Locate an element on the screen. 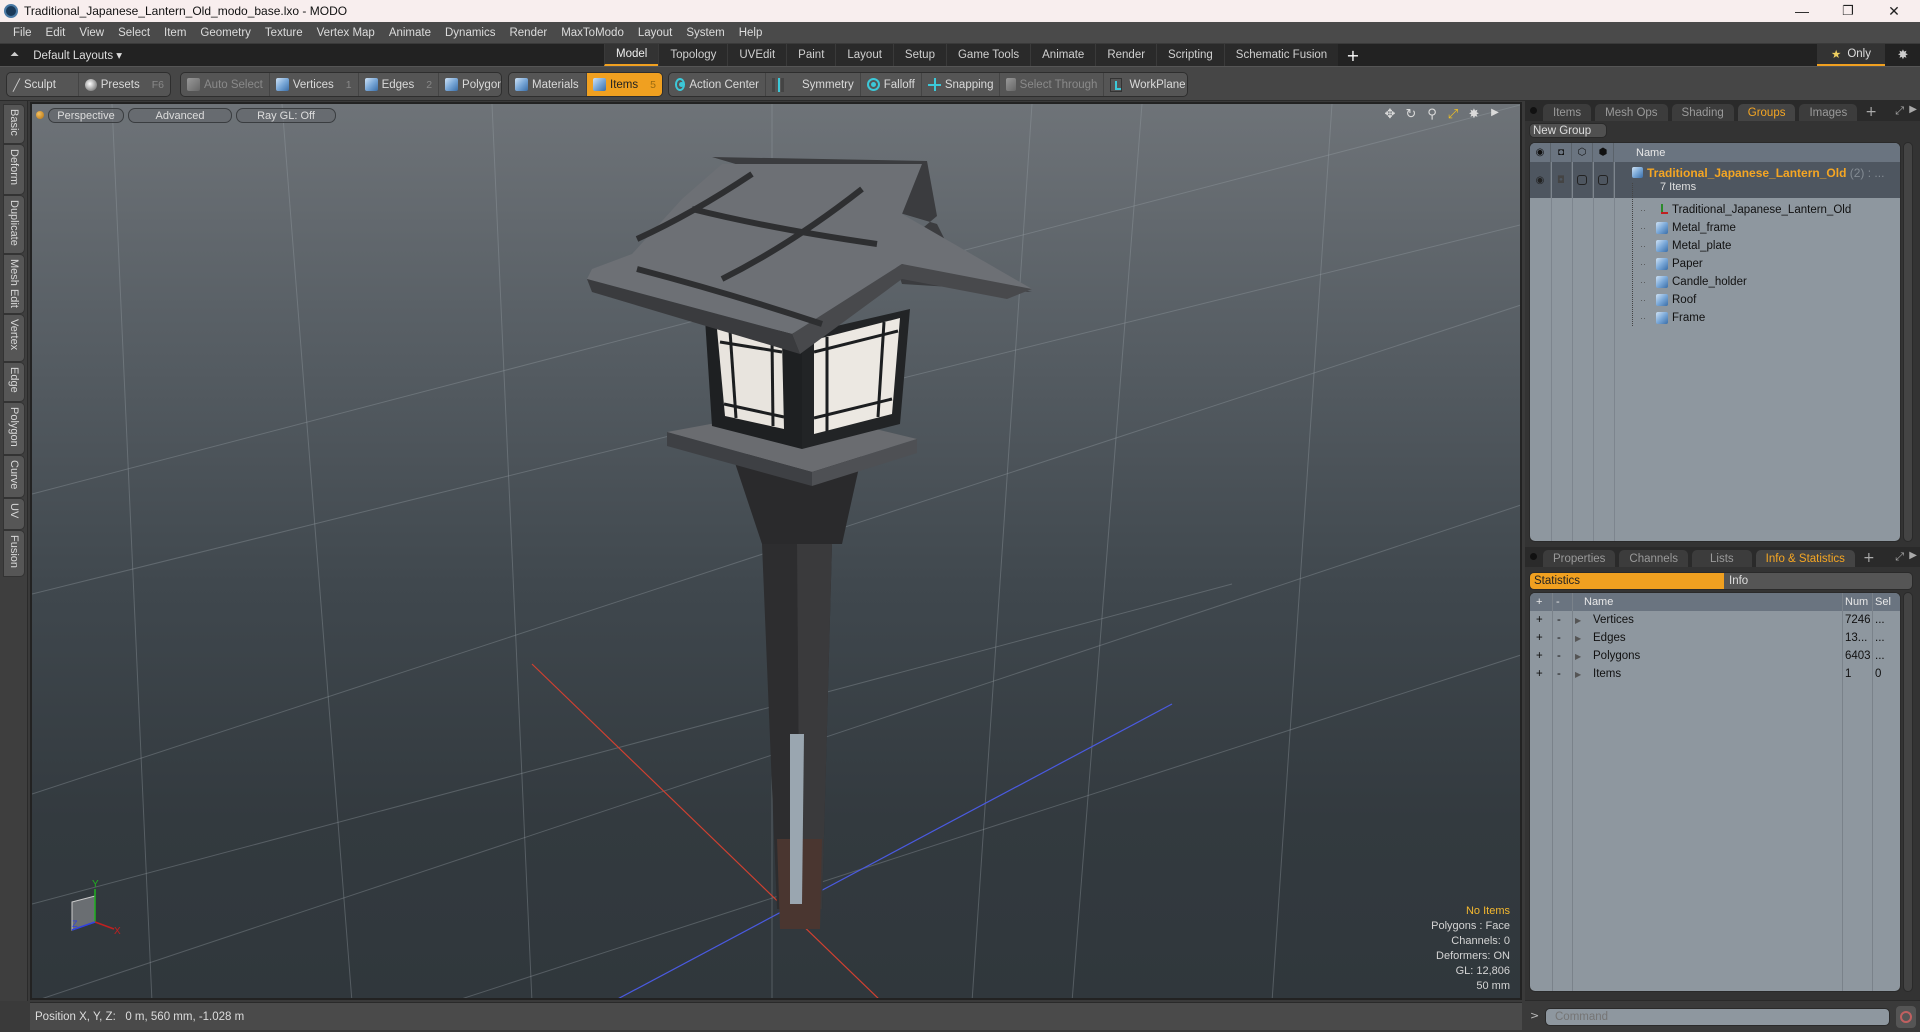 Image resolution: width=1920 pixels, height=1032 pixels. left-tab-duplicate: Duplicate is located at coordinates (14, 224).